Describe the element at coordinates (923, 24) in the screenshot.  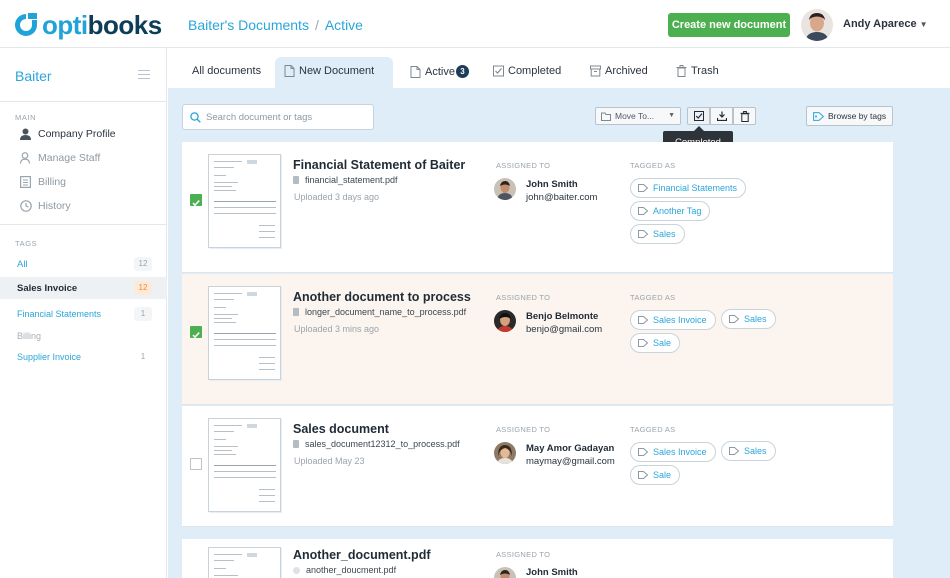
I see `caret-down-icon: ▼` at that location.